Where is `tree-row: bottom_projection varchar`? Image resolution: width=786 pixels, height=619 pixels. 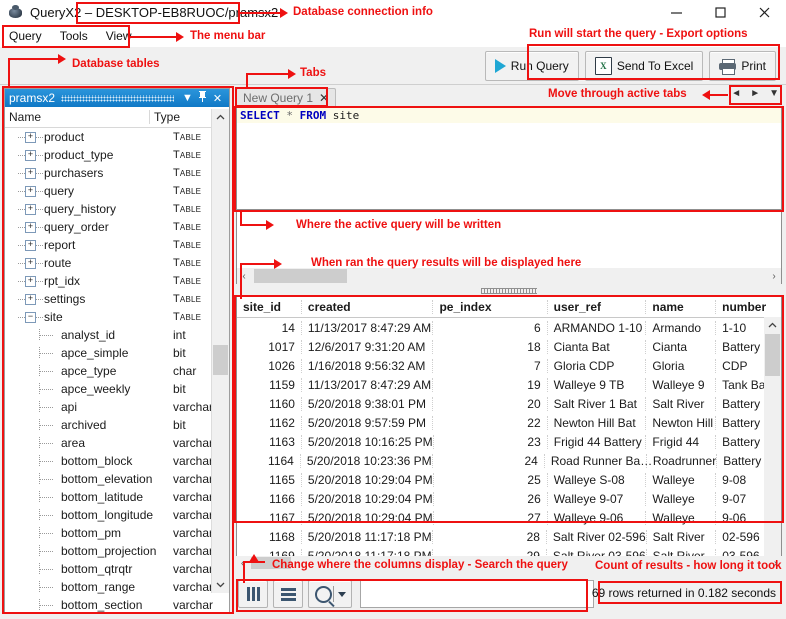
tree-row: bottom_projection varchar is located at coordinates (117, 551).